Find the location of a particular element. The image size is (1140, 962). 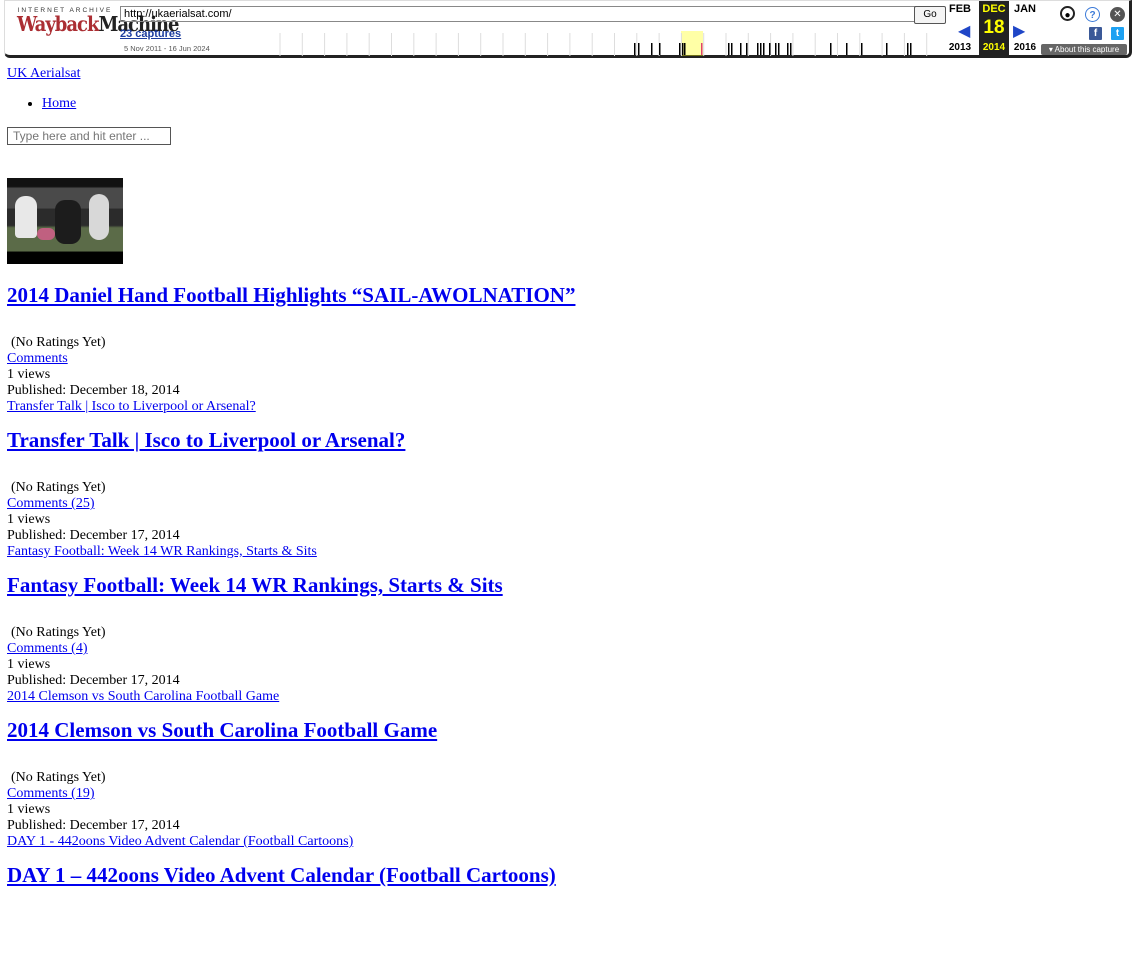

wayback-url-input: http://ukaerialsat.com/ is located at coordinates (518, 14).